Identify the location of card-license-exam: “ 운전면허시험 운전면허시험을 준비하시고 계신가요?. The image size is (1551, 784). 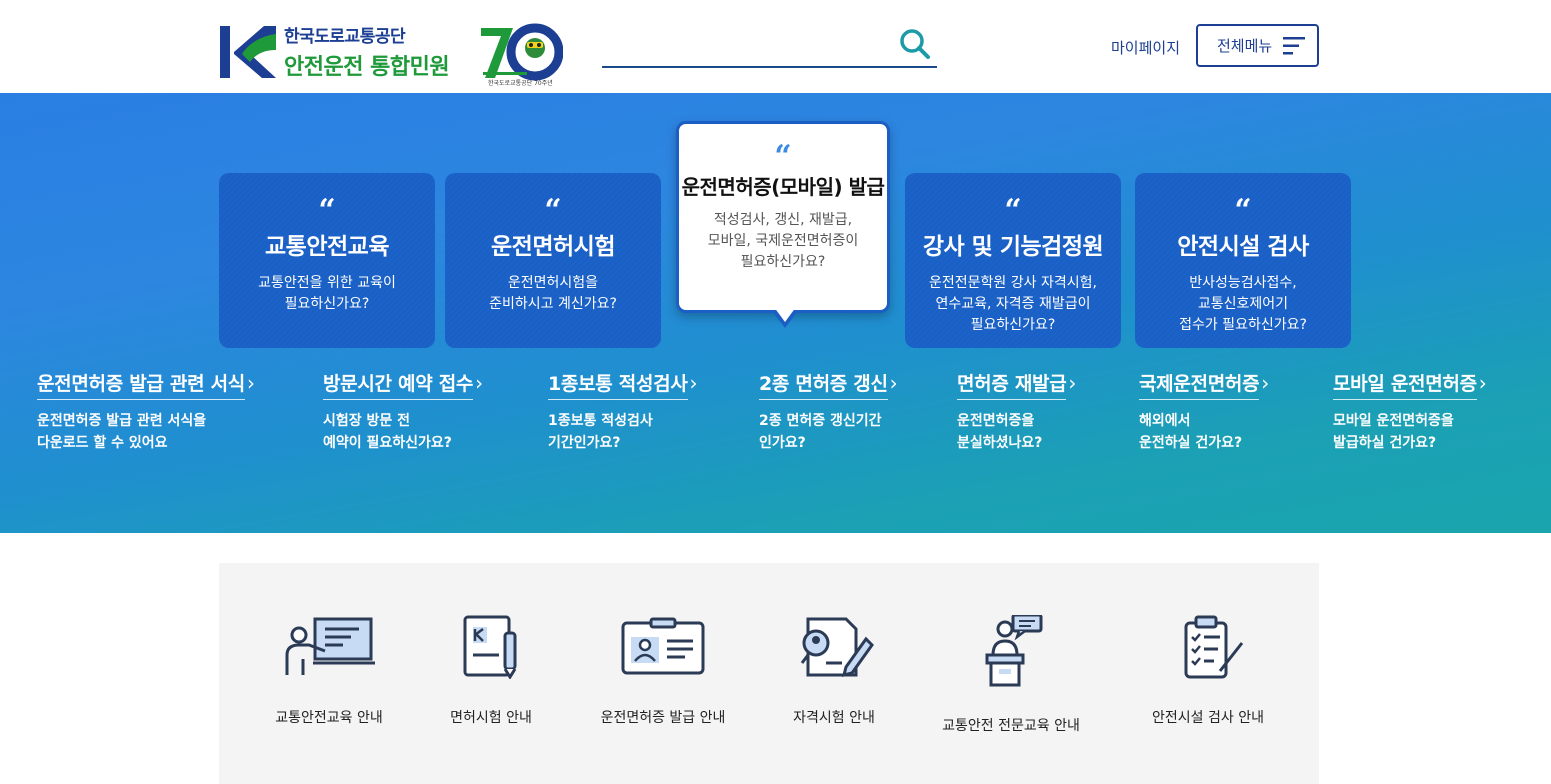
(553, 260).